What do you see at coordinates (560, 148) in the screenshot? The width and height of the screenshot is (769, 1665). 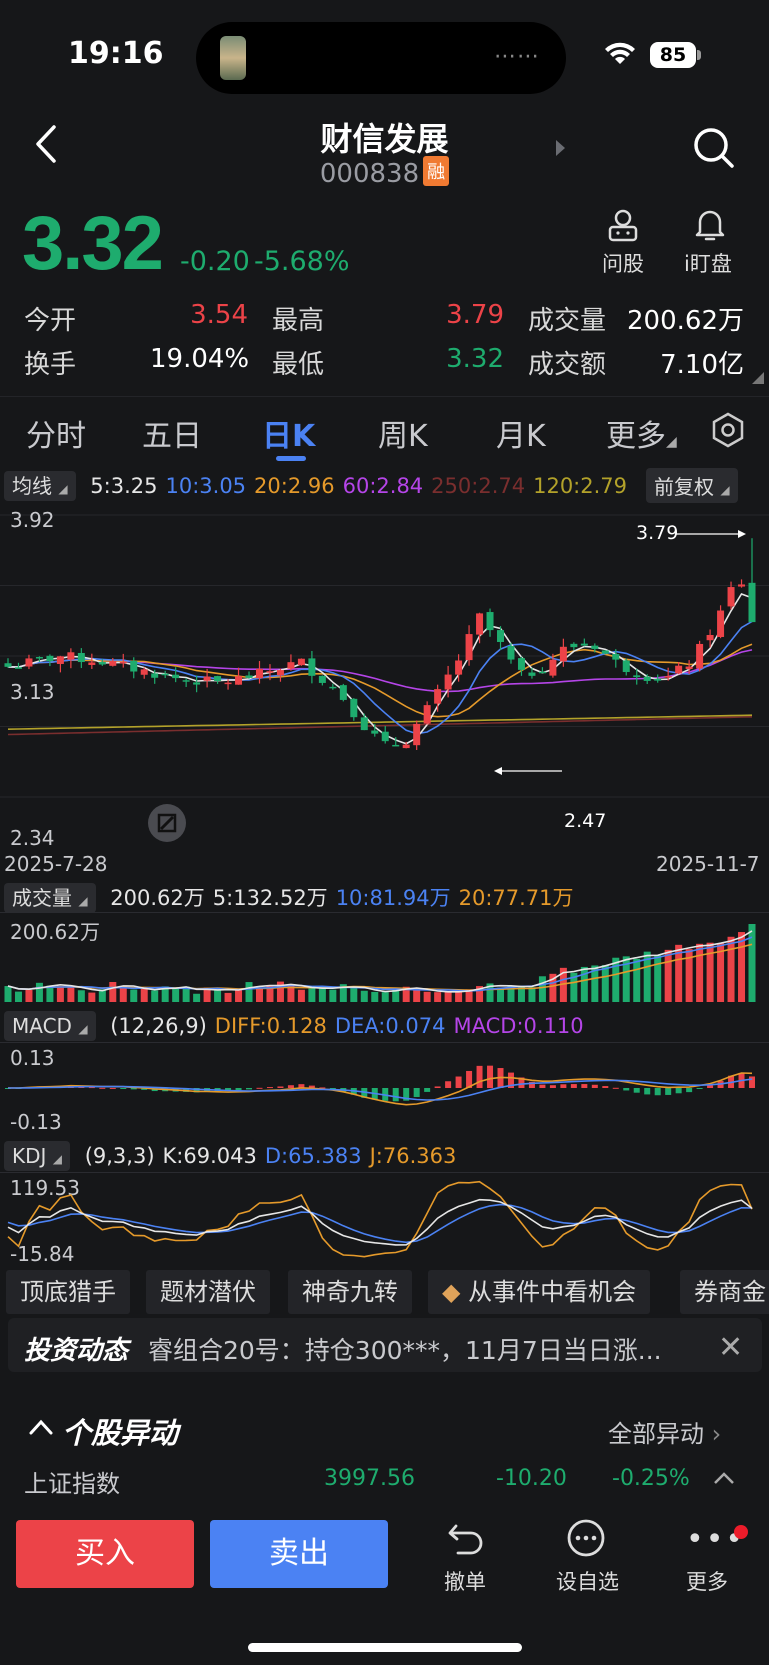 I see `next-stock-icon` at bounding box center [560, 148].